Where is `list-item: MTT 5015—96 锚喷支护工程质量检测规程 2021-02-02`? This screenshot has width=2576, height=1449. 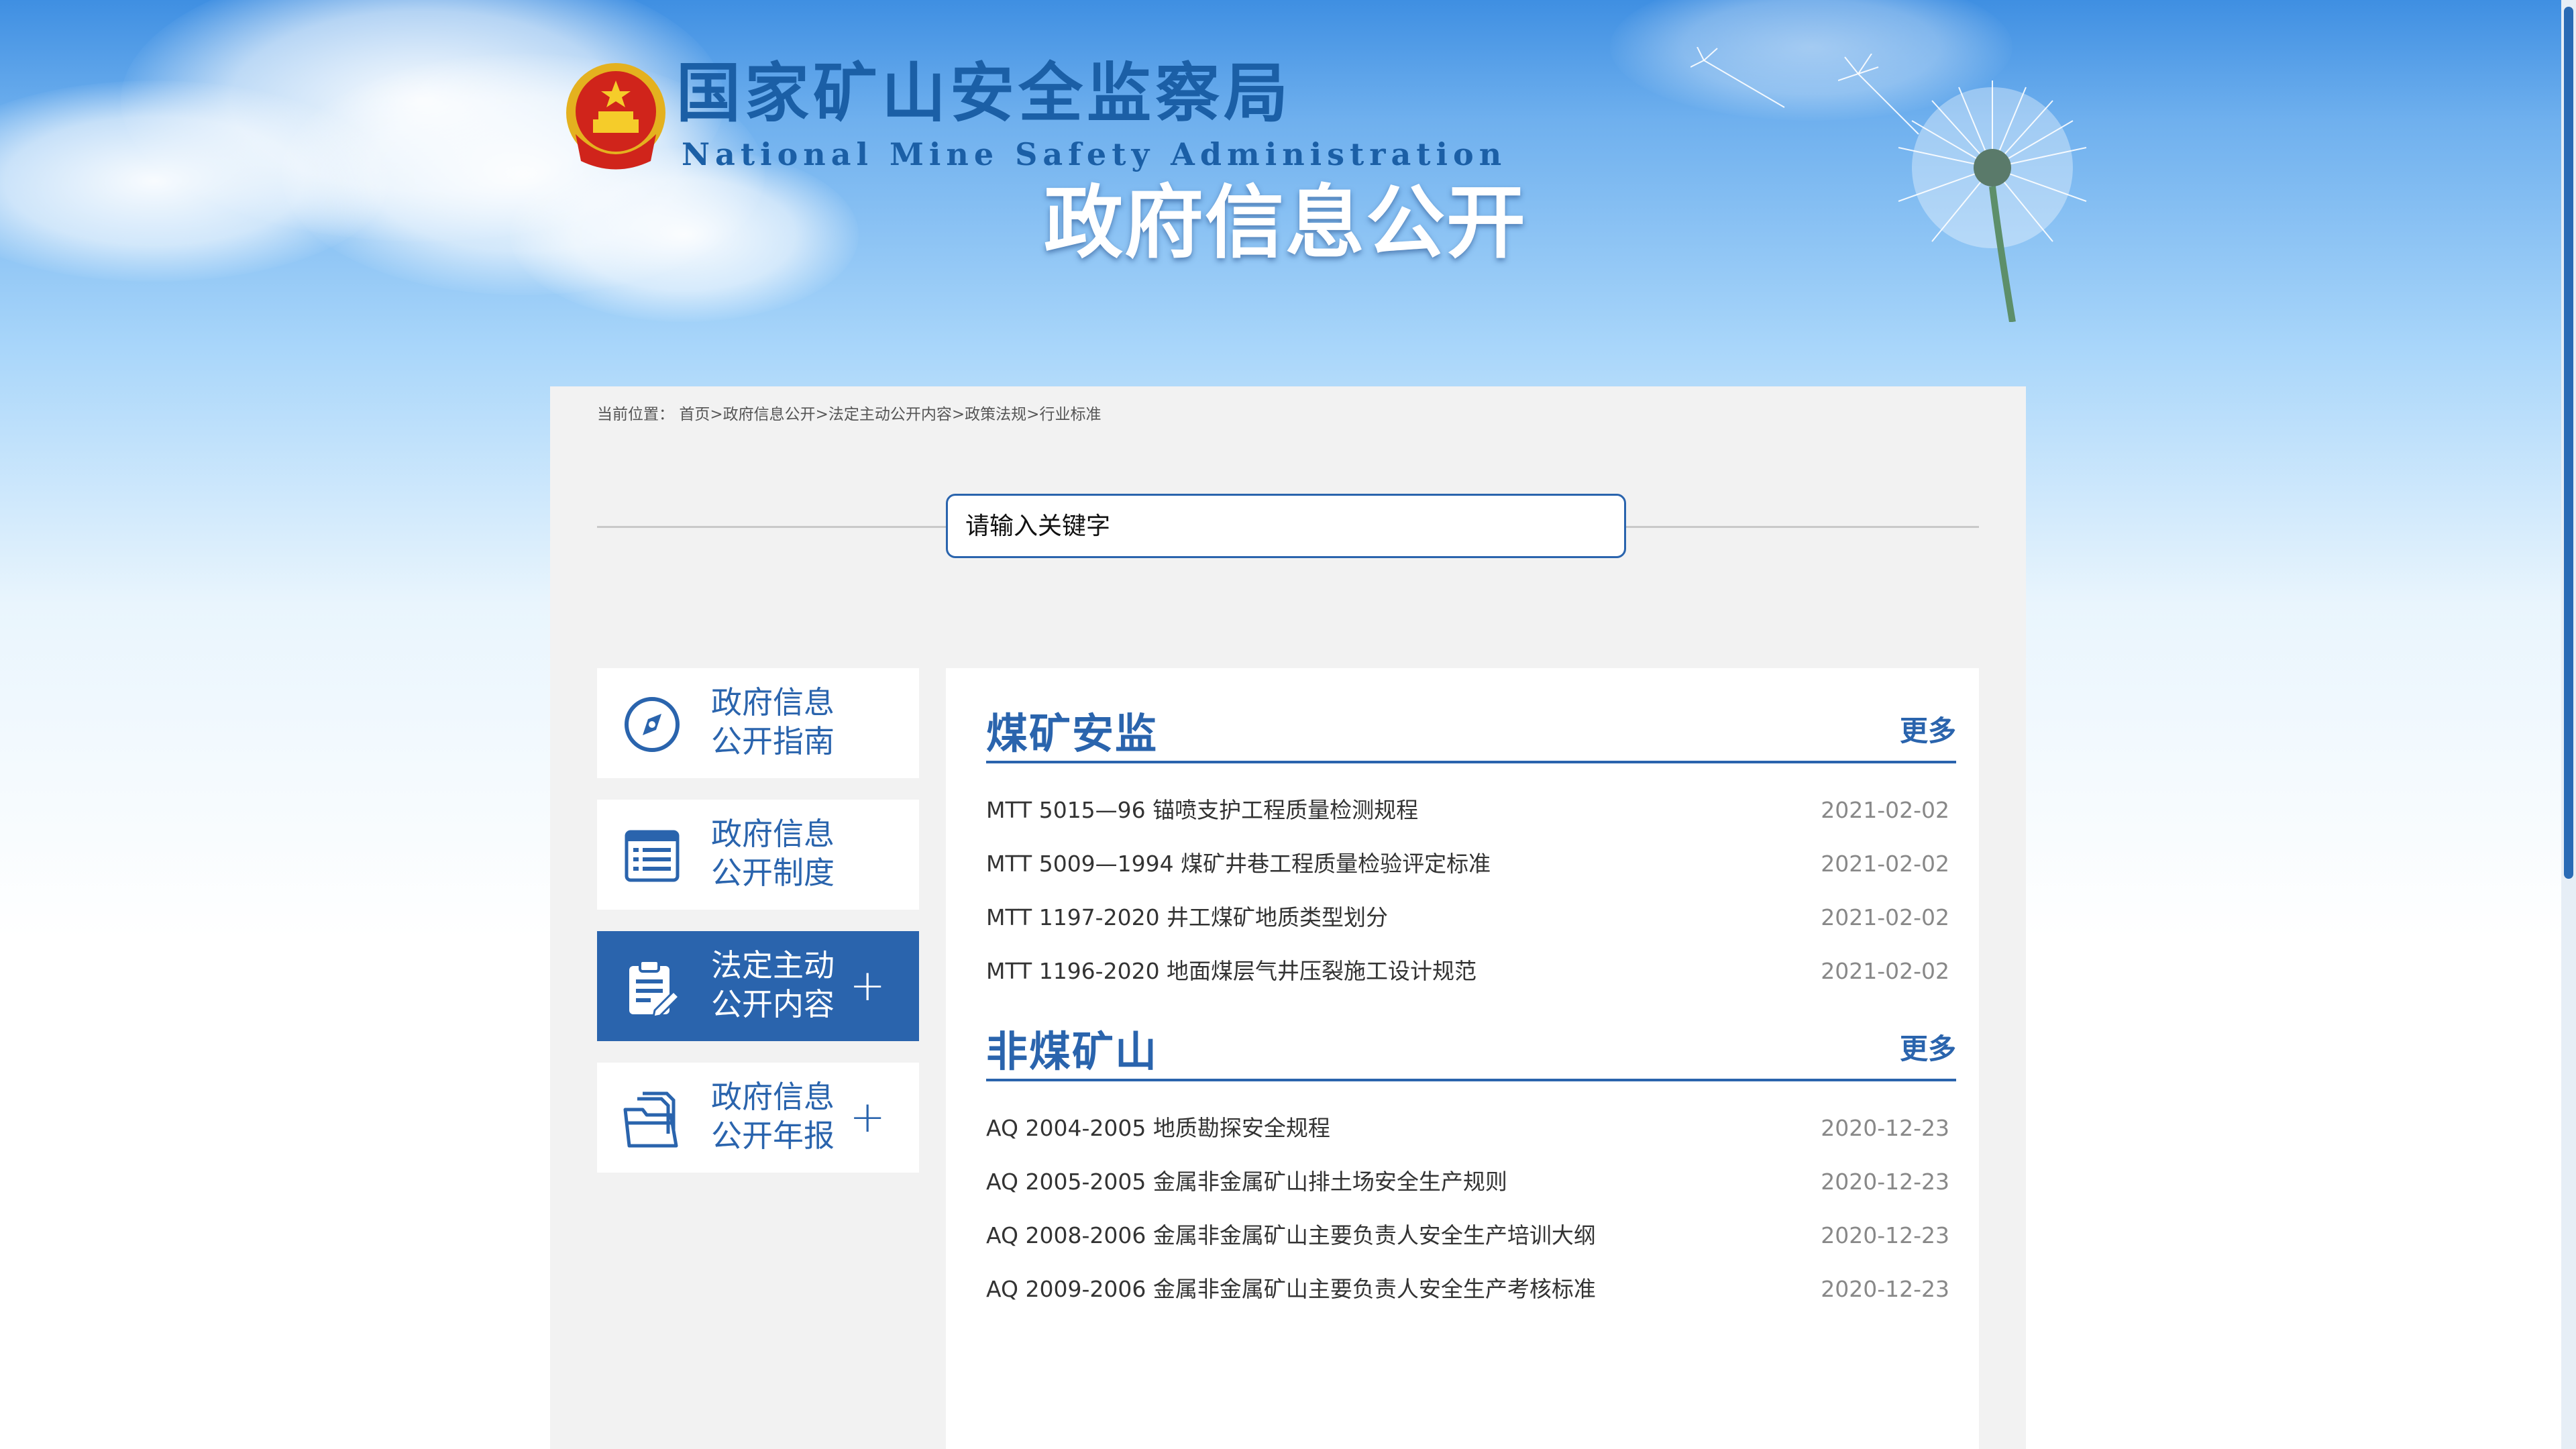
list-item: MTT 5015—96 锚喷支护工程质量检测规程 2021-02-02 is located at coordinates (1471, 810).